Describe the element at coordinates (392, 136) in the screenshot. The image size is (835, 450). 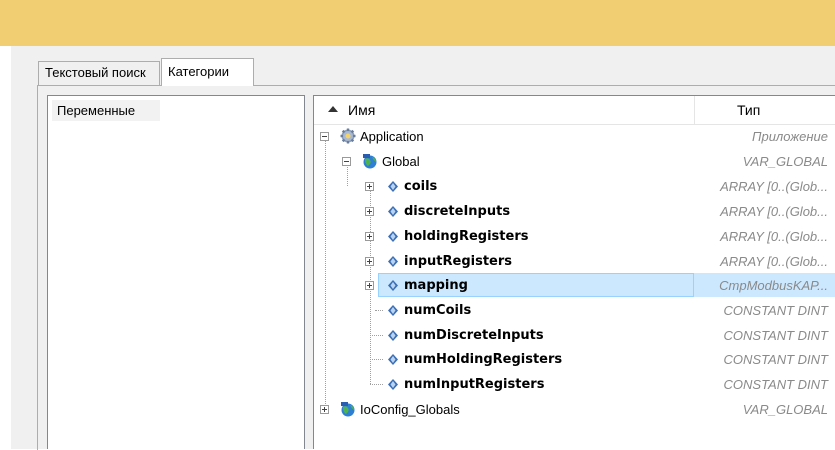
I see `tree-label: Application` at that location.